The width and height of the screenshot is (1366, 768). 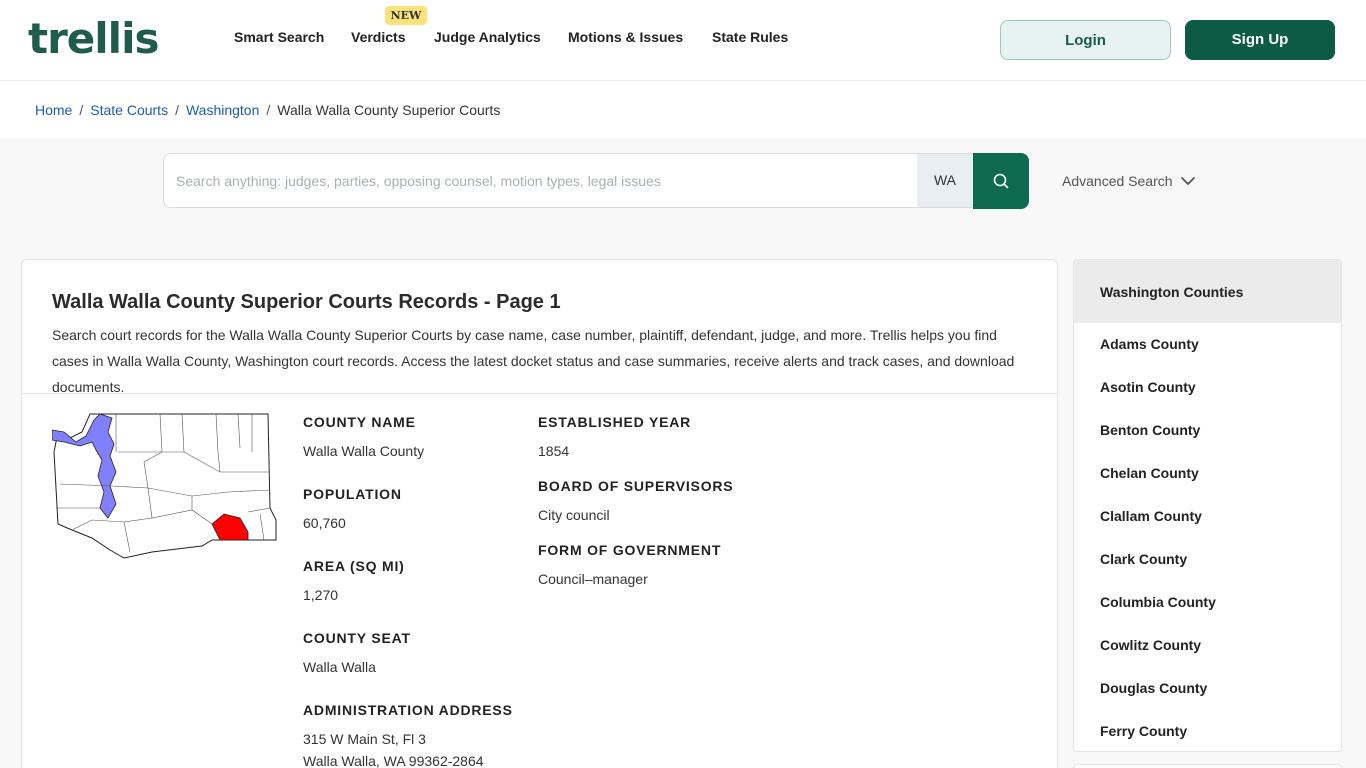 I want to click on search-button, so click(x=1001, y=181).